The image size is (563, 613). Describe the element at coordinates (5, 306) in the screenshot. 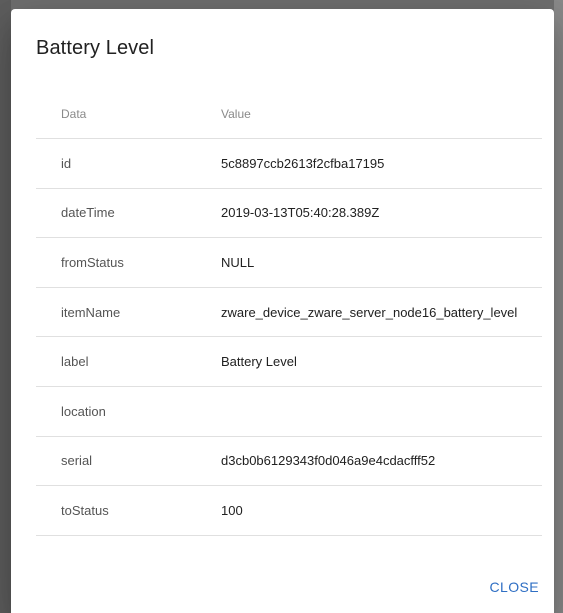

I see `background-app-left-edge` at that location.